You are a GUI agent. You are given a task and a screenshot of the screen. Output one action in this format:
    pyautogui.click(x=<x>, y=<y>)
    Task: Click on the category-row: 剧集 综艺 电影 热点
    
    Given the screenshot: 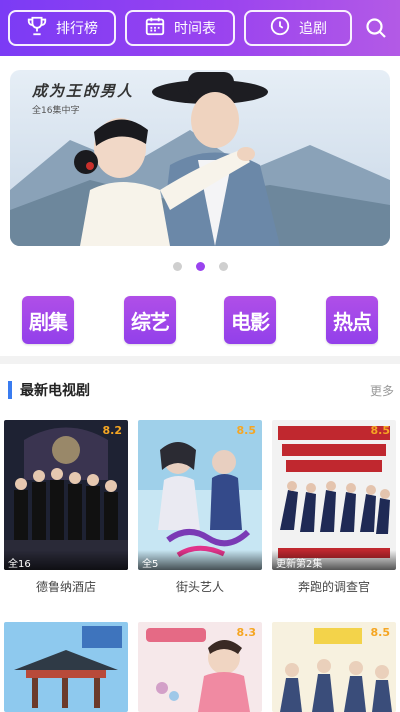 What is the action you would take?
    pyautogui.click(x=200, y=321)
    